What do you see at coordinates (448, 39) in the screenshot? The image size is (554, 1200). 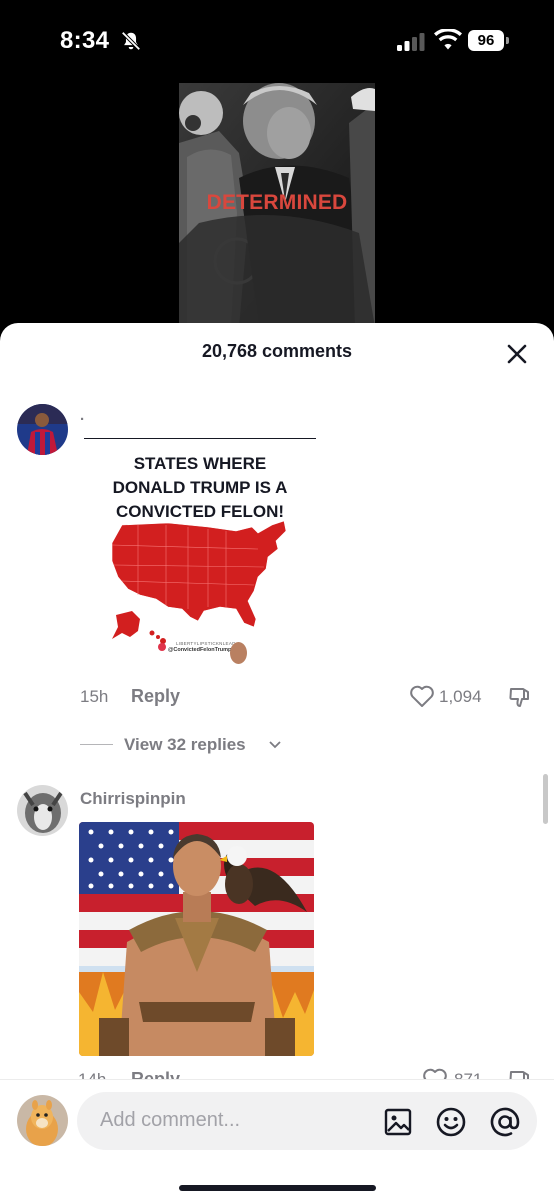 I see `wifi-icon` at bounding box center [448, 39].